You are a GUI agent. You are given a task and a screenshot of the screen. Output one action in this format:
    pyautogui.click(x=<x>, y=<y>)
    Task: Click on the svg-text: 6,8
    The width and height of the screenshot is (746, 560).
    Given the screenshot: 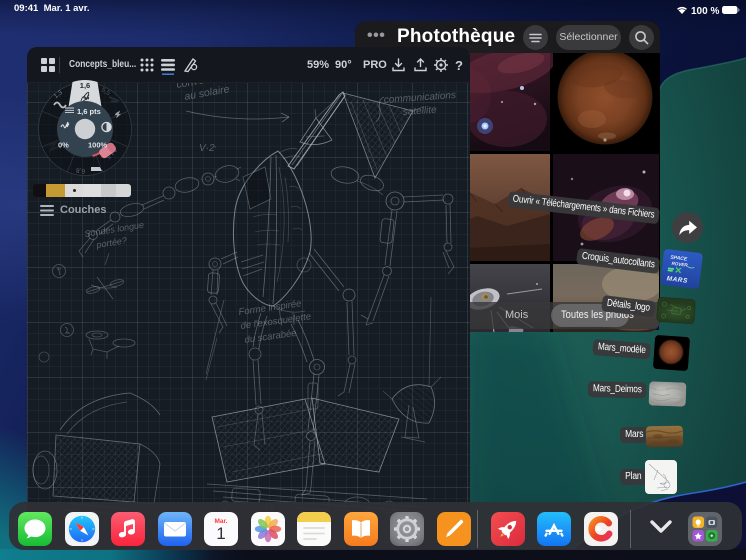 What is the action you would take?
    pyautogui.click(x=80, y=170)
    